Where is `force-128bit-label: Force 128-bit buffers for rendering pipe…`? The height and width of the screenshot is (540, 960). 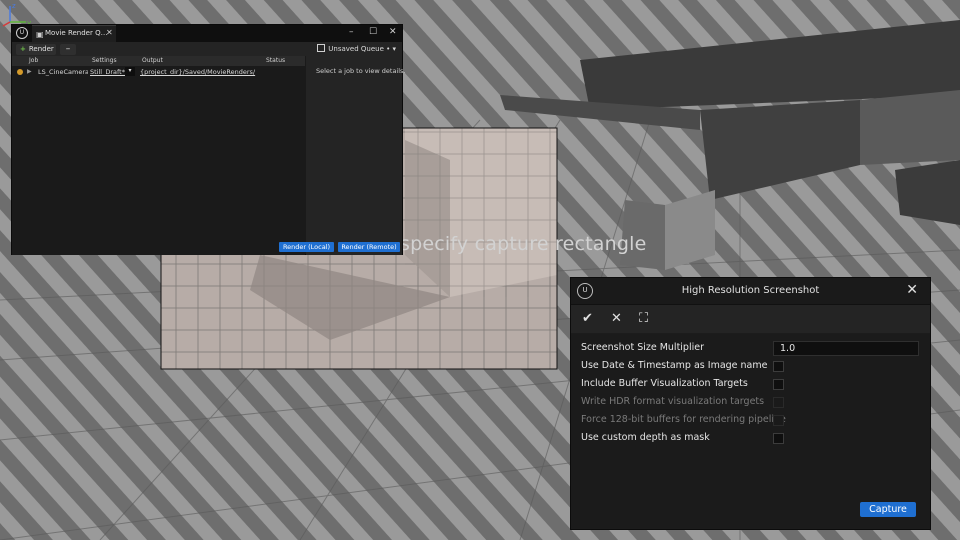
force-128bit-label: Force 128-bit buffers for rendering pipe… is located at coordinates (683, 419).